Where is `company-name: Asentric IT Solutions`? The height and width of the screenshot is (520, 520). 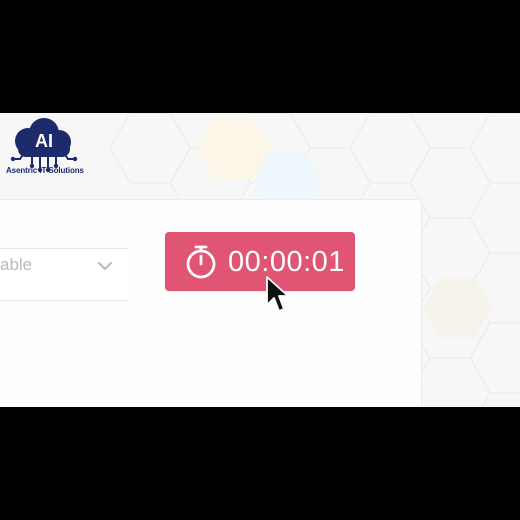 company-name: Asentric IT Solutions is located at coordinates (45, 170).